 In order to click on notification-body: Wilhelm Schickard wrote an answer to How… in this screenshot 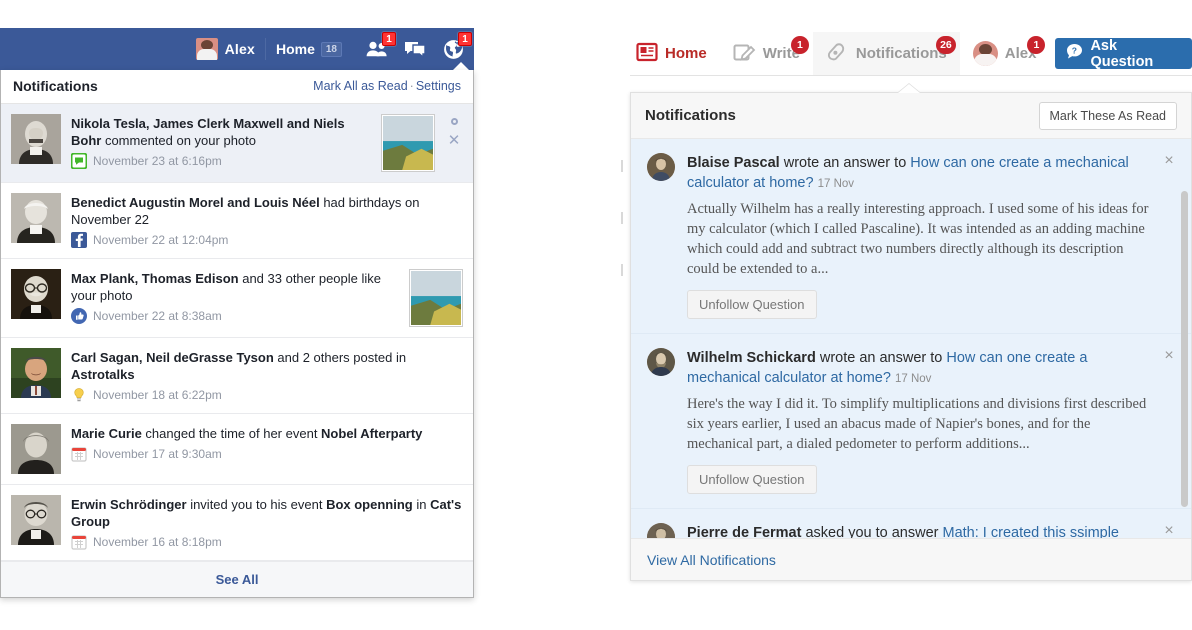, I will do `click(919, 421)`.